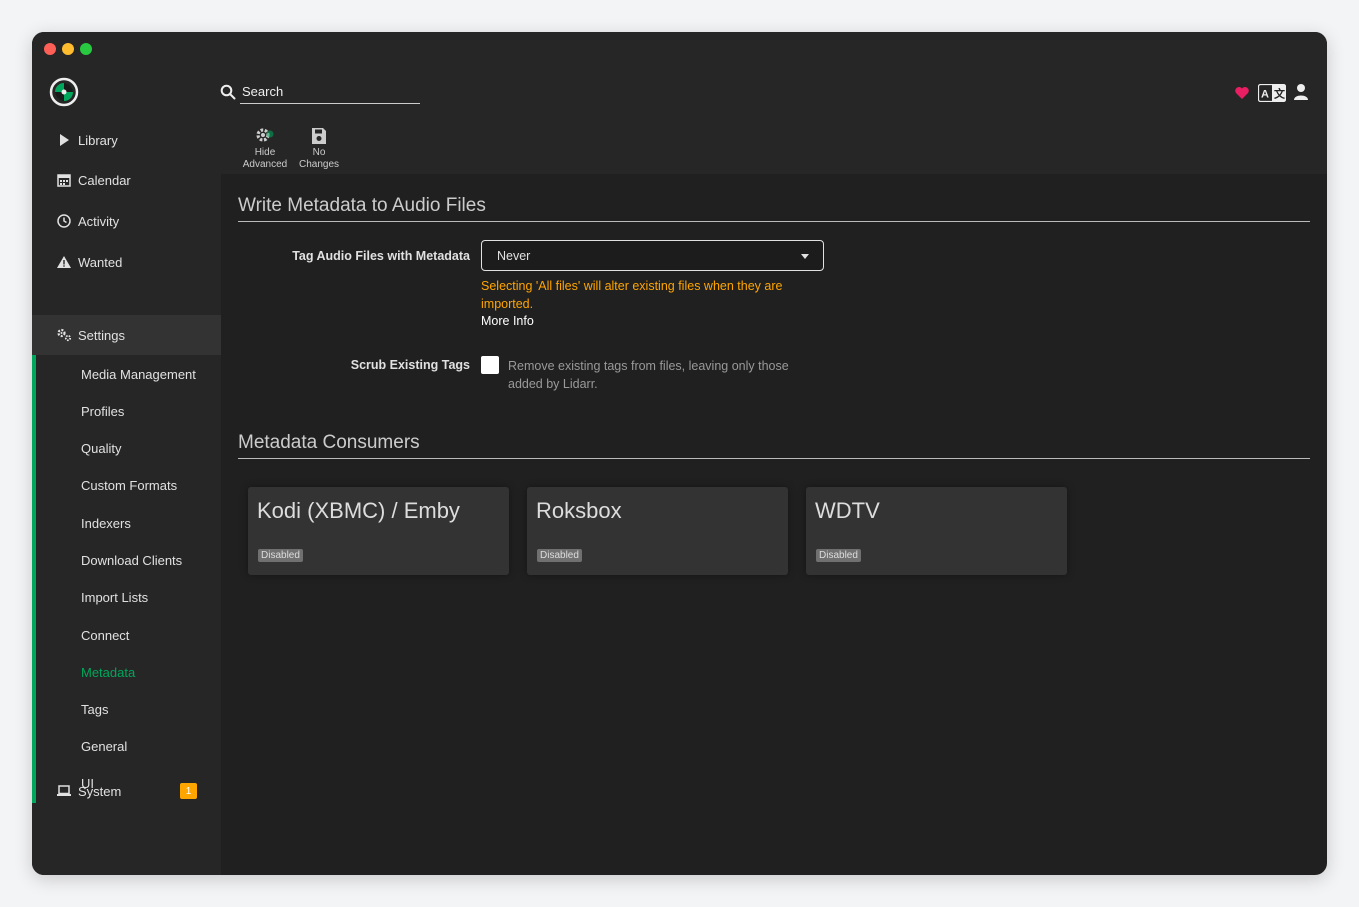 This screenshot has height=907, width=1359. What do you see at coordinates (410, 365) in the screenshot?
I see `scrub-existing-tags-label: Scrub Existing Tags` at bounding box center [410, 365].